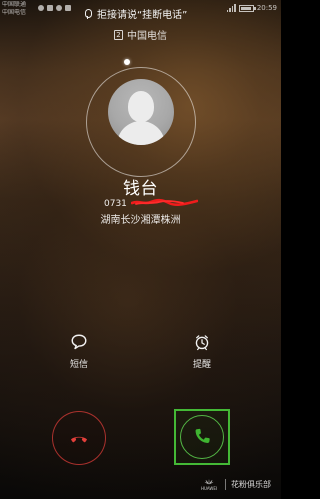  Describe the element at coordinates (209, 488) in the screenshot. I see `huawei-logo-text: HUAWEI` at that location.